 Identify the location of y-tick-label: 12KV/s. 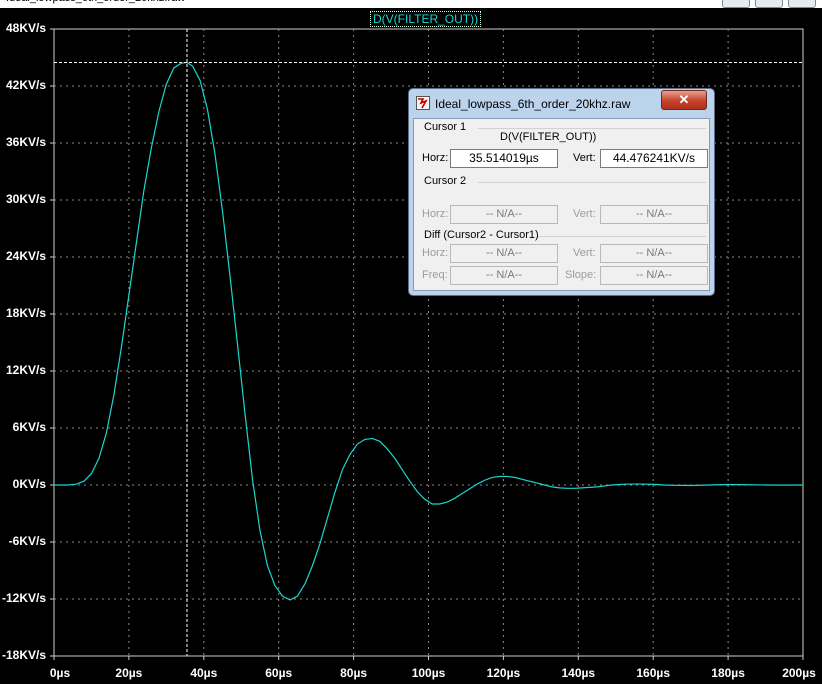
(25, 370).